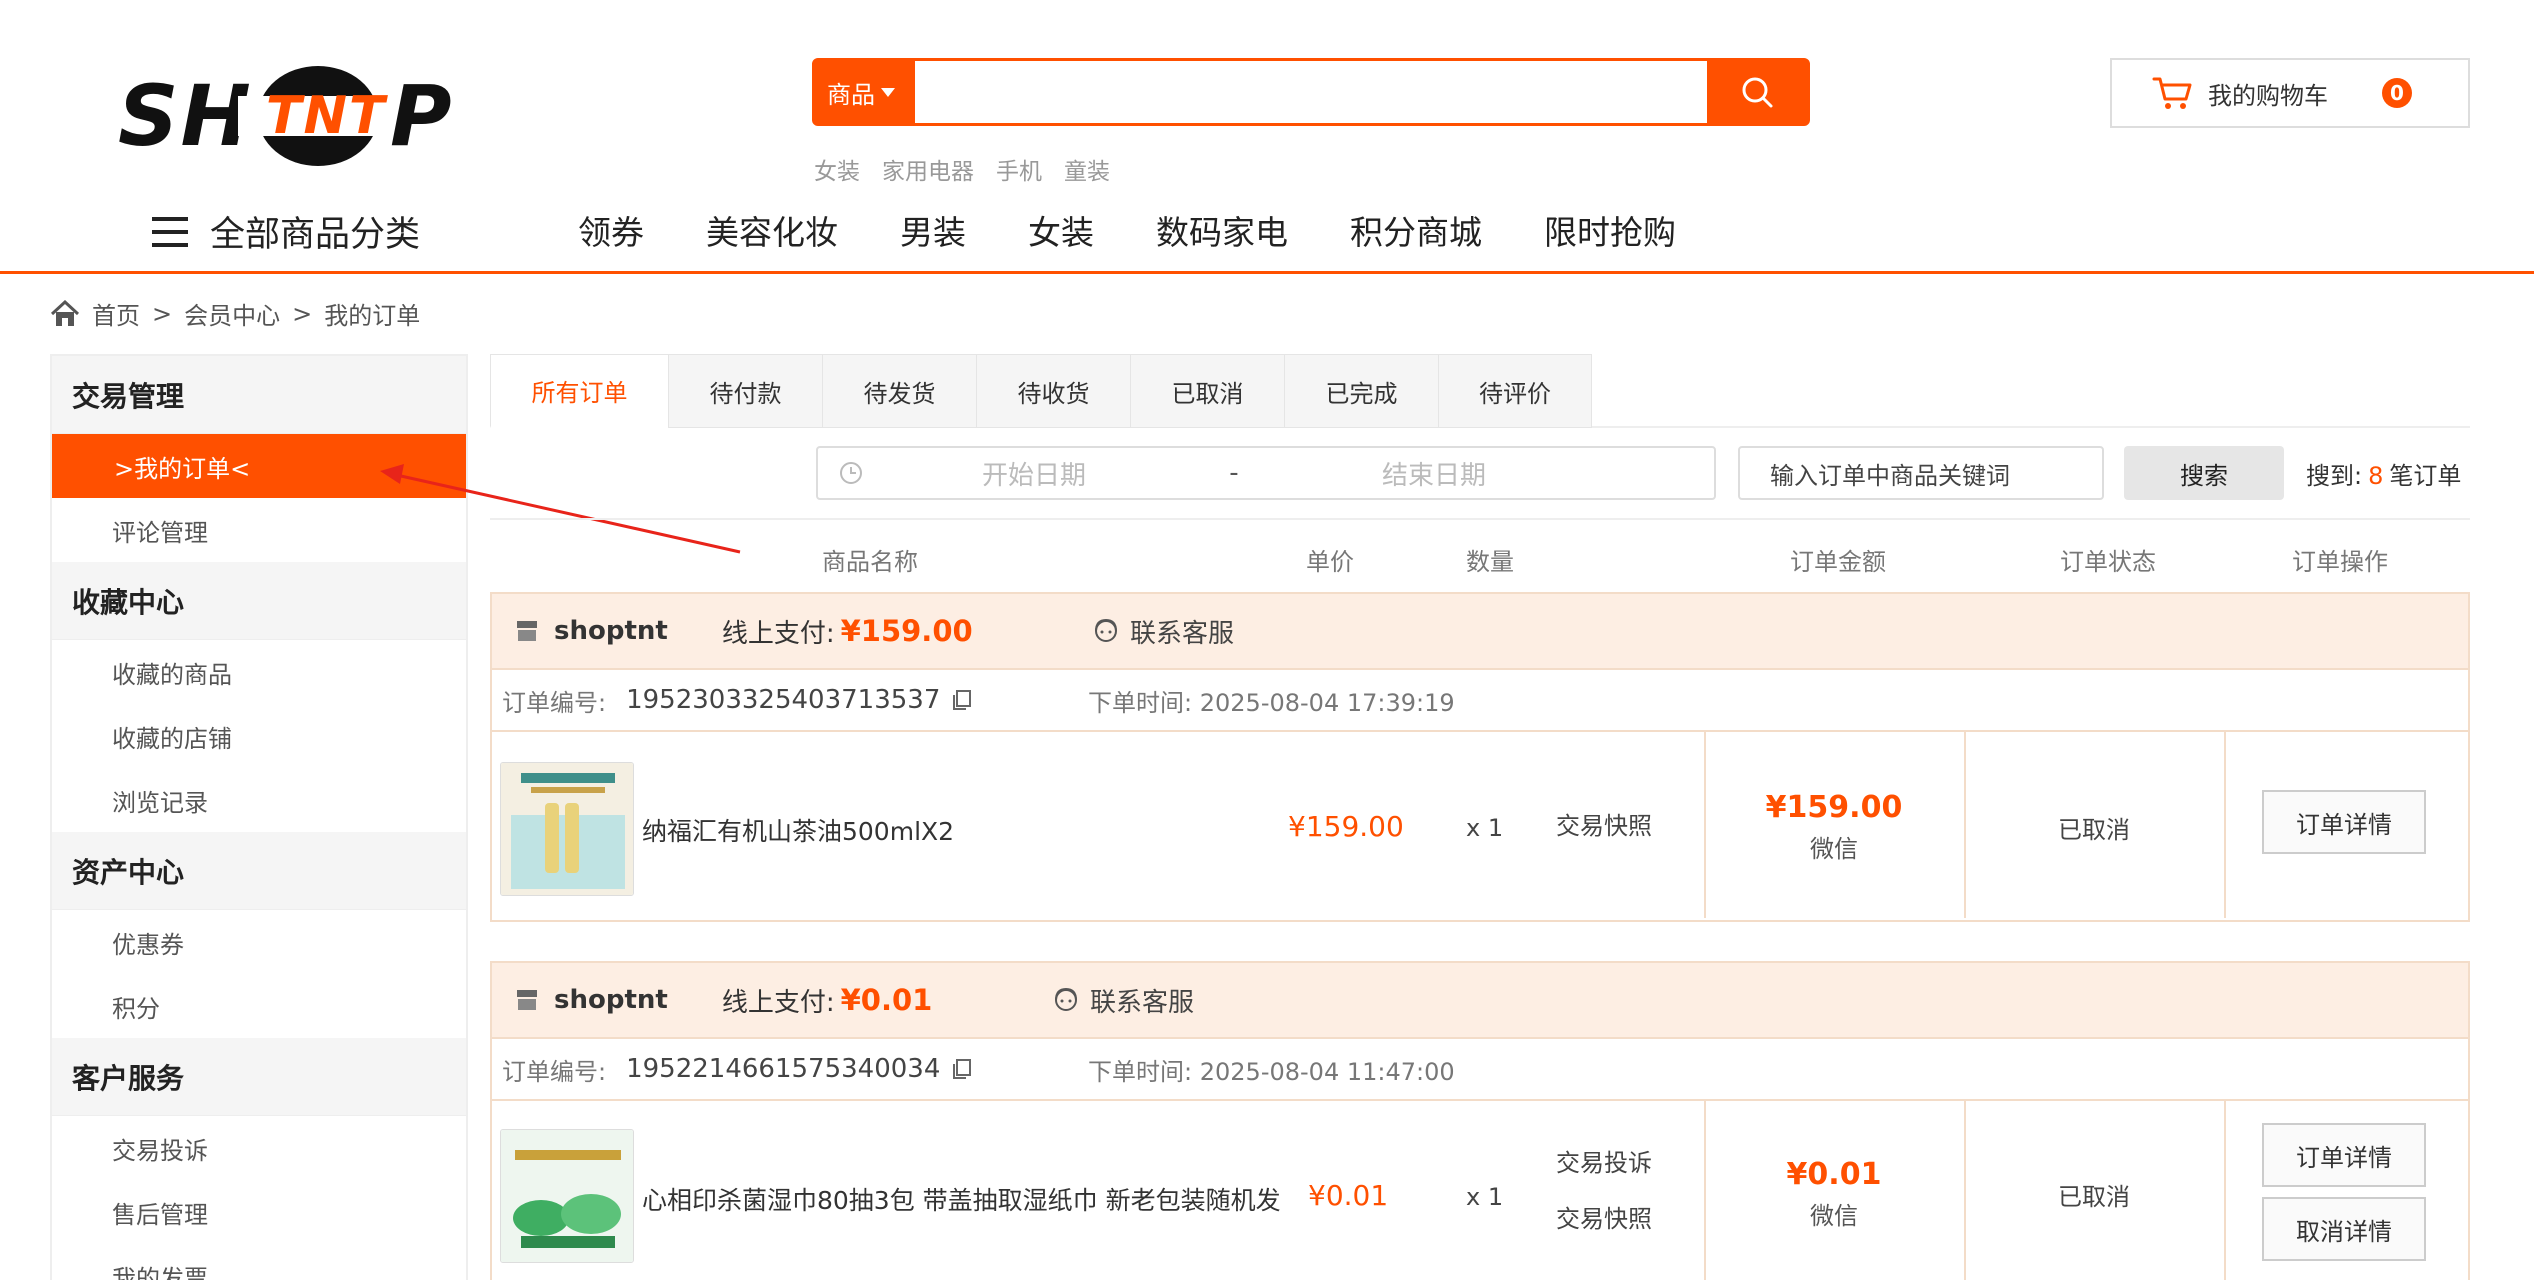 This screenshot has width=2534, height=1280. I want to click on date-range-picker: 开始日期 - 结束日期, so click(1266, 473).